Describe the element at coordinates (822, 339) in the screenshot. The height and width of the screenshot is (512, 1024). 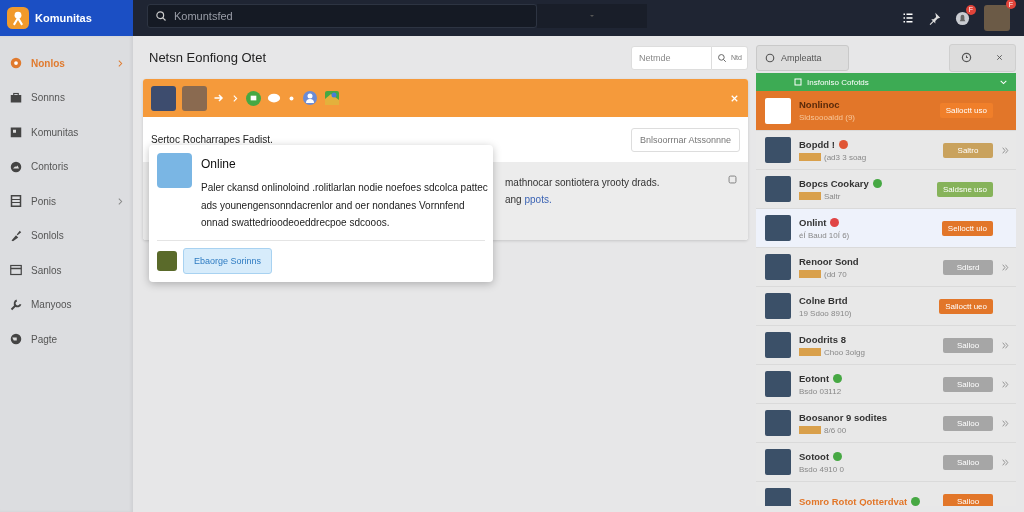
I see `row-title: Doodrits 8` at that location.